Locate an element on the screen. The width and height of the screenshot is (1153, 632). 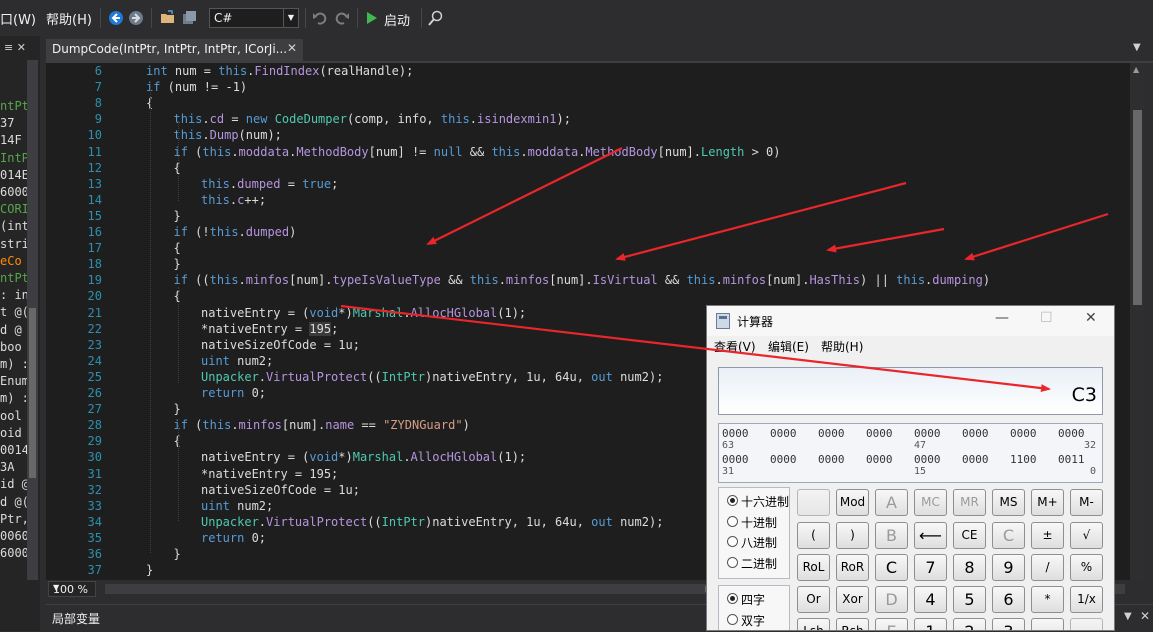
radix-option: 八进制 is located at coordinates (752, 542).